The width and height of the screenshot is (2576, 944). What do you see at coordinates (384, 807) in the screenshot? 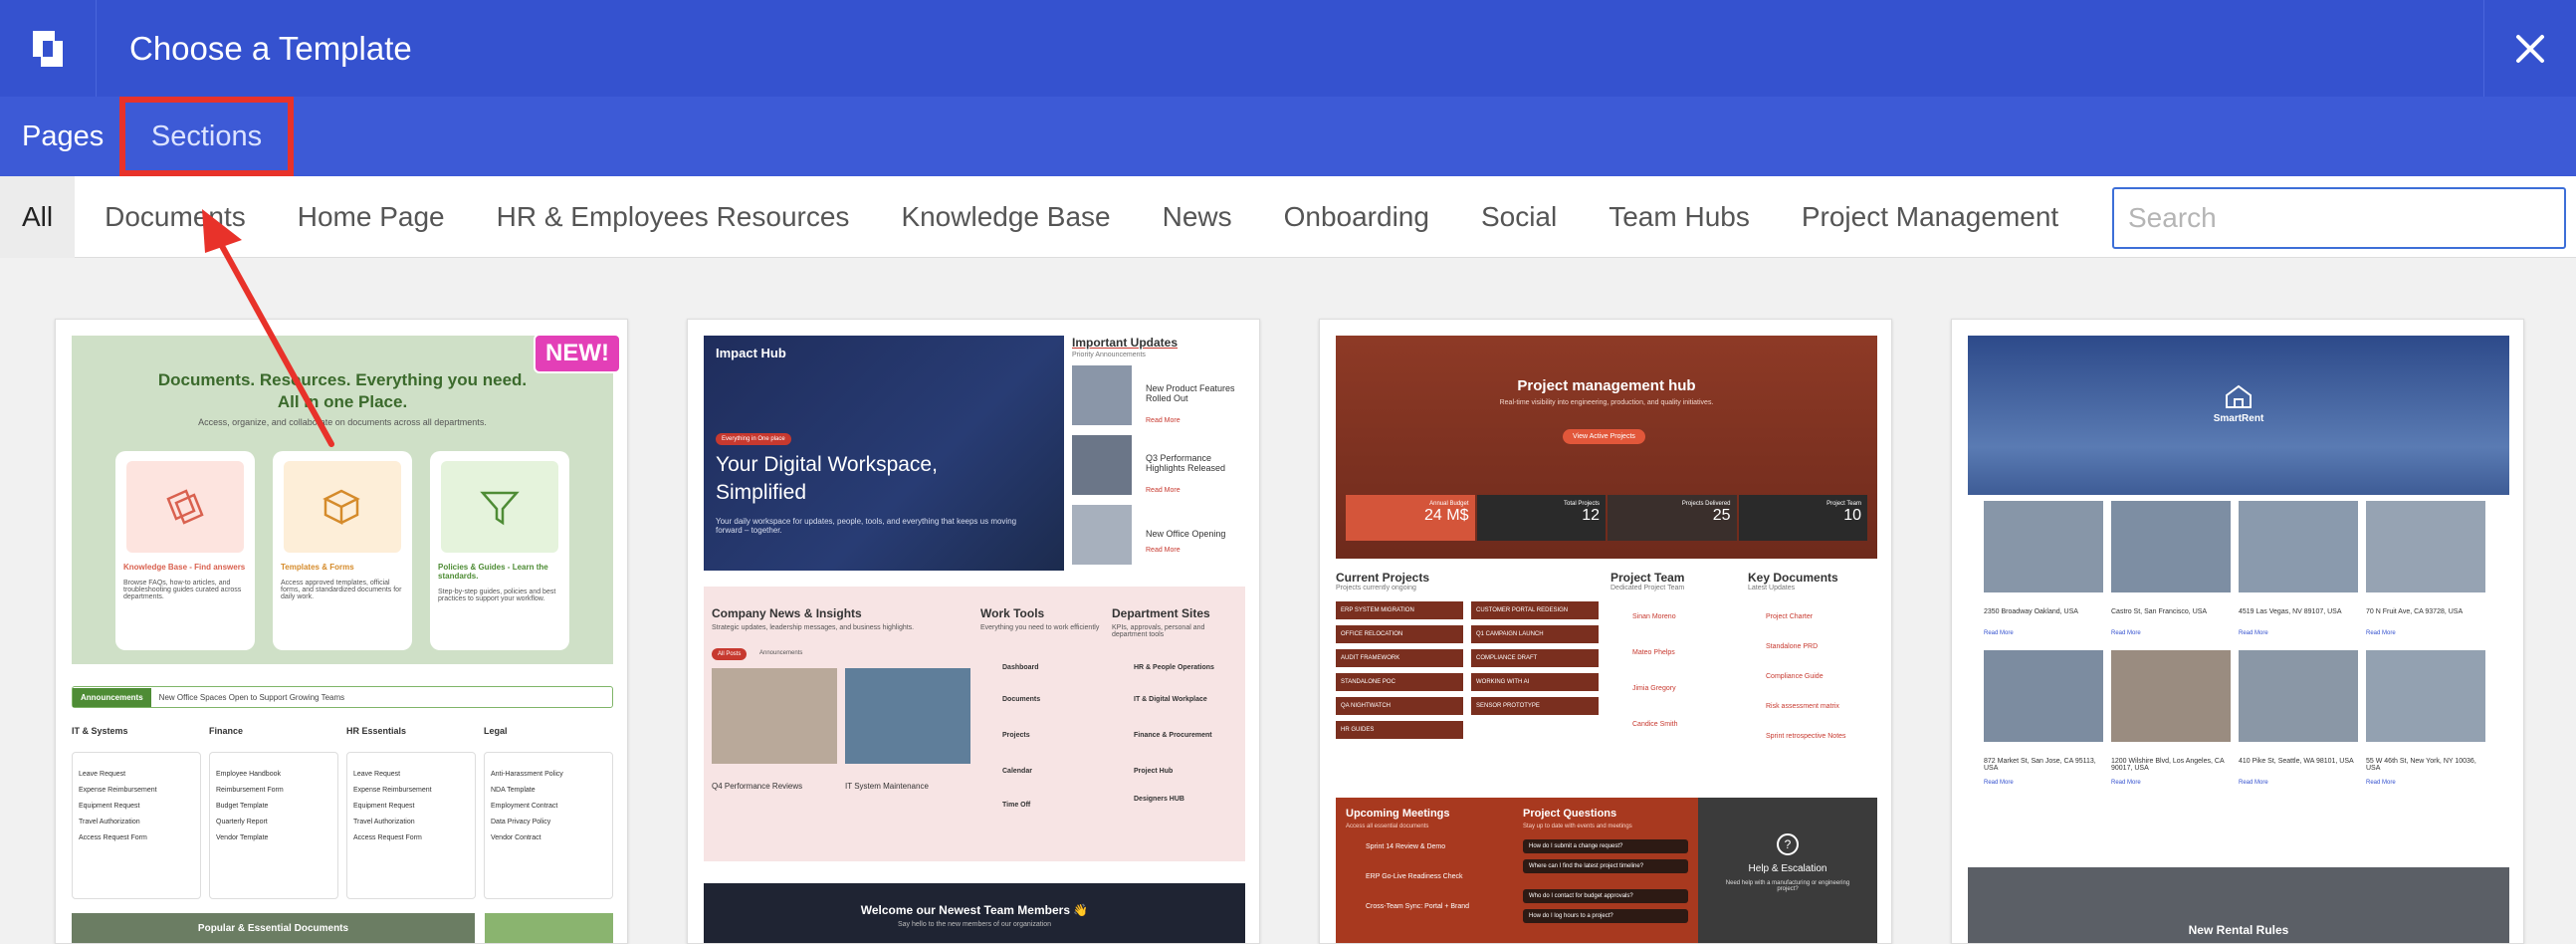
I see `card1-doc-item: Equipment Request` at bounding box center [384, 807].